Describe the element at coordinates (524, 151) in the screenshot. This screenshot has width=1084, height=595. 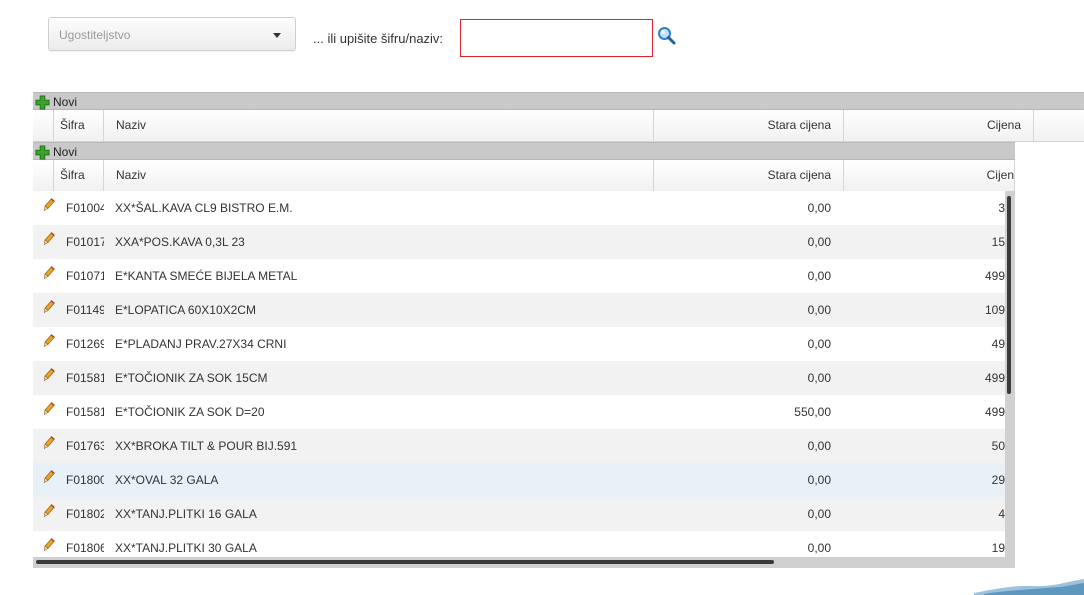
I see `grid-toolbar: Novi` at that location.